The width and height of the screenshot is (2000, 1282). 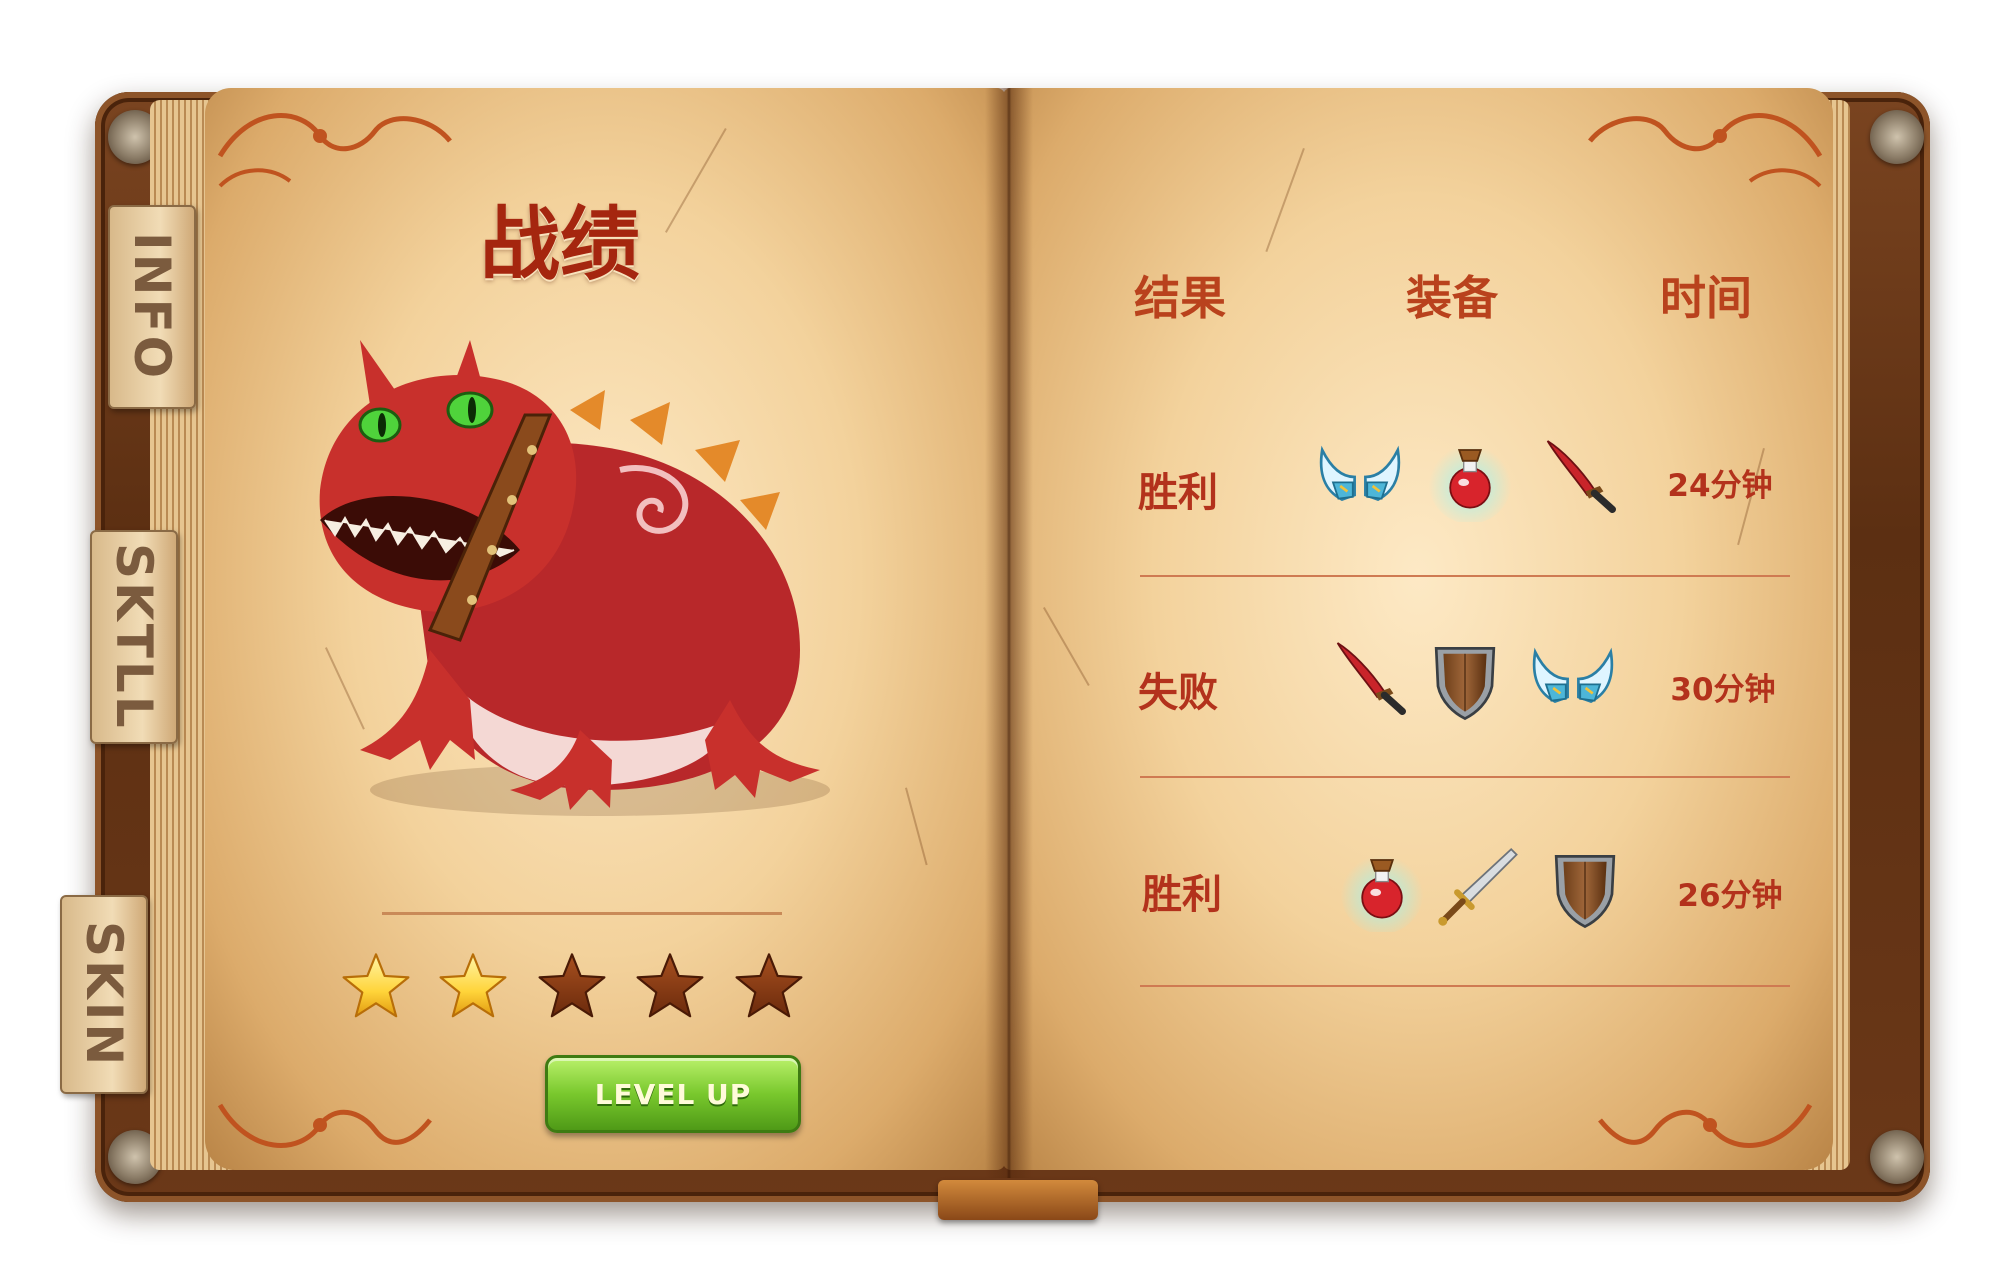 What do you see at coordinates (1723, 690) in the screenshot?
I see `row-time: 30分钟` at bounding box center [1723, 690].